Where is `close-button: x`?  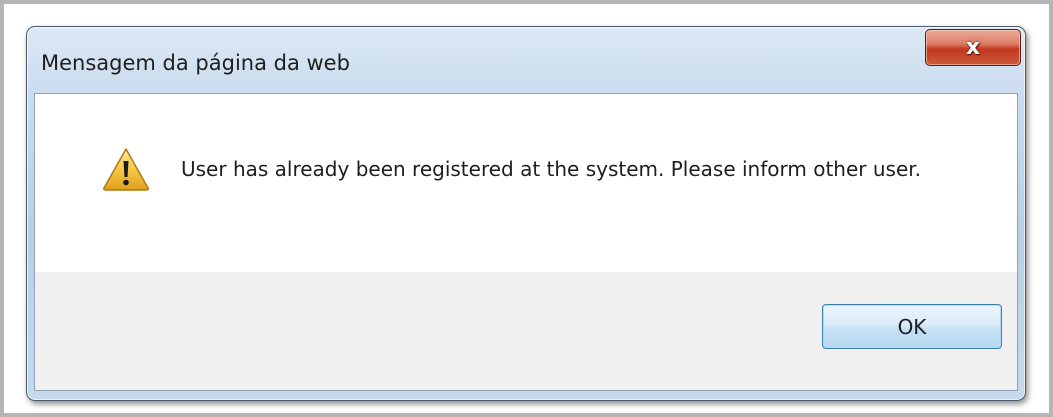
close-button: x is located at coordinates (973, 47).